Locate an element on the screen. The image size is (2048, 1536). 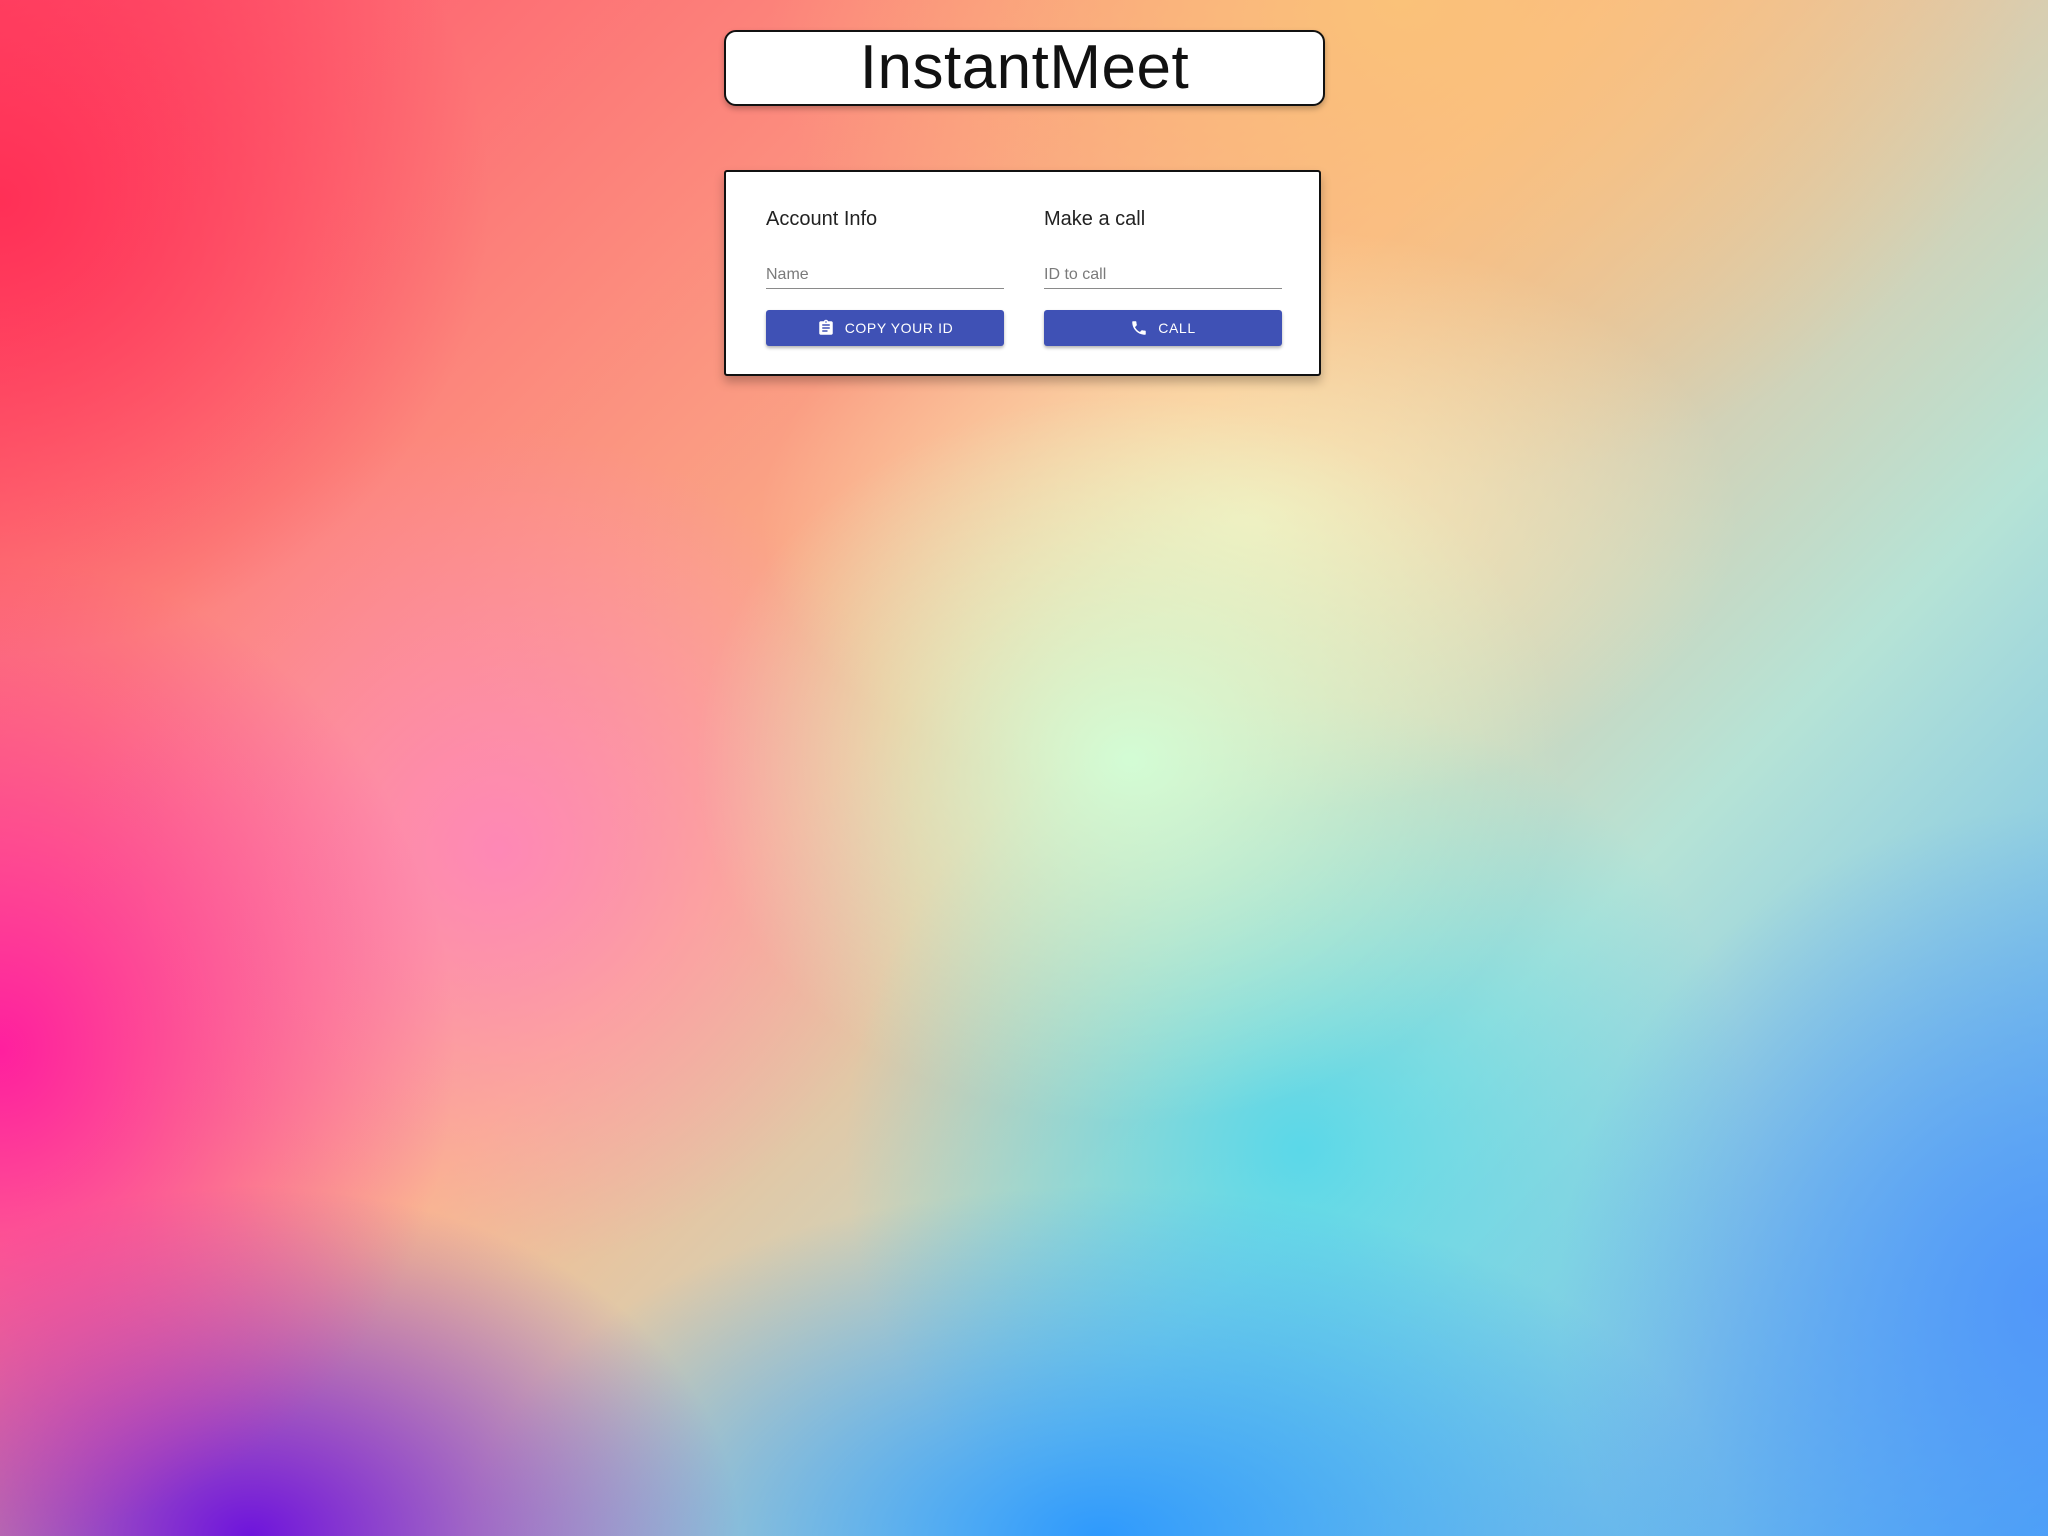
app-title: InstantMeet is located at coordinates (1024, 67).